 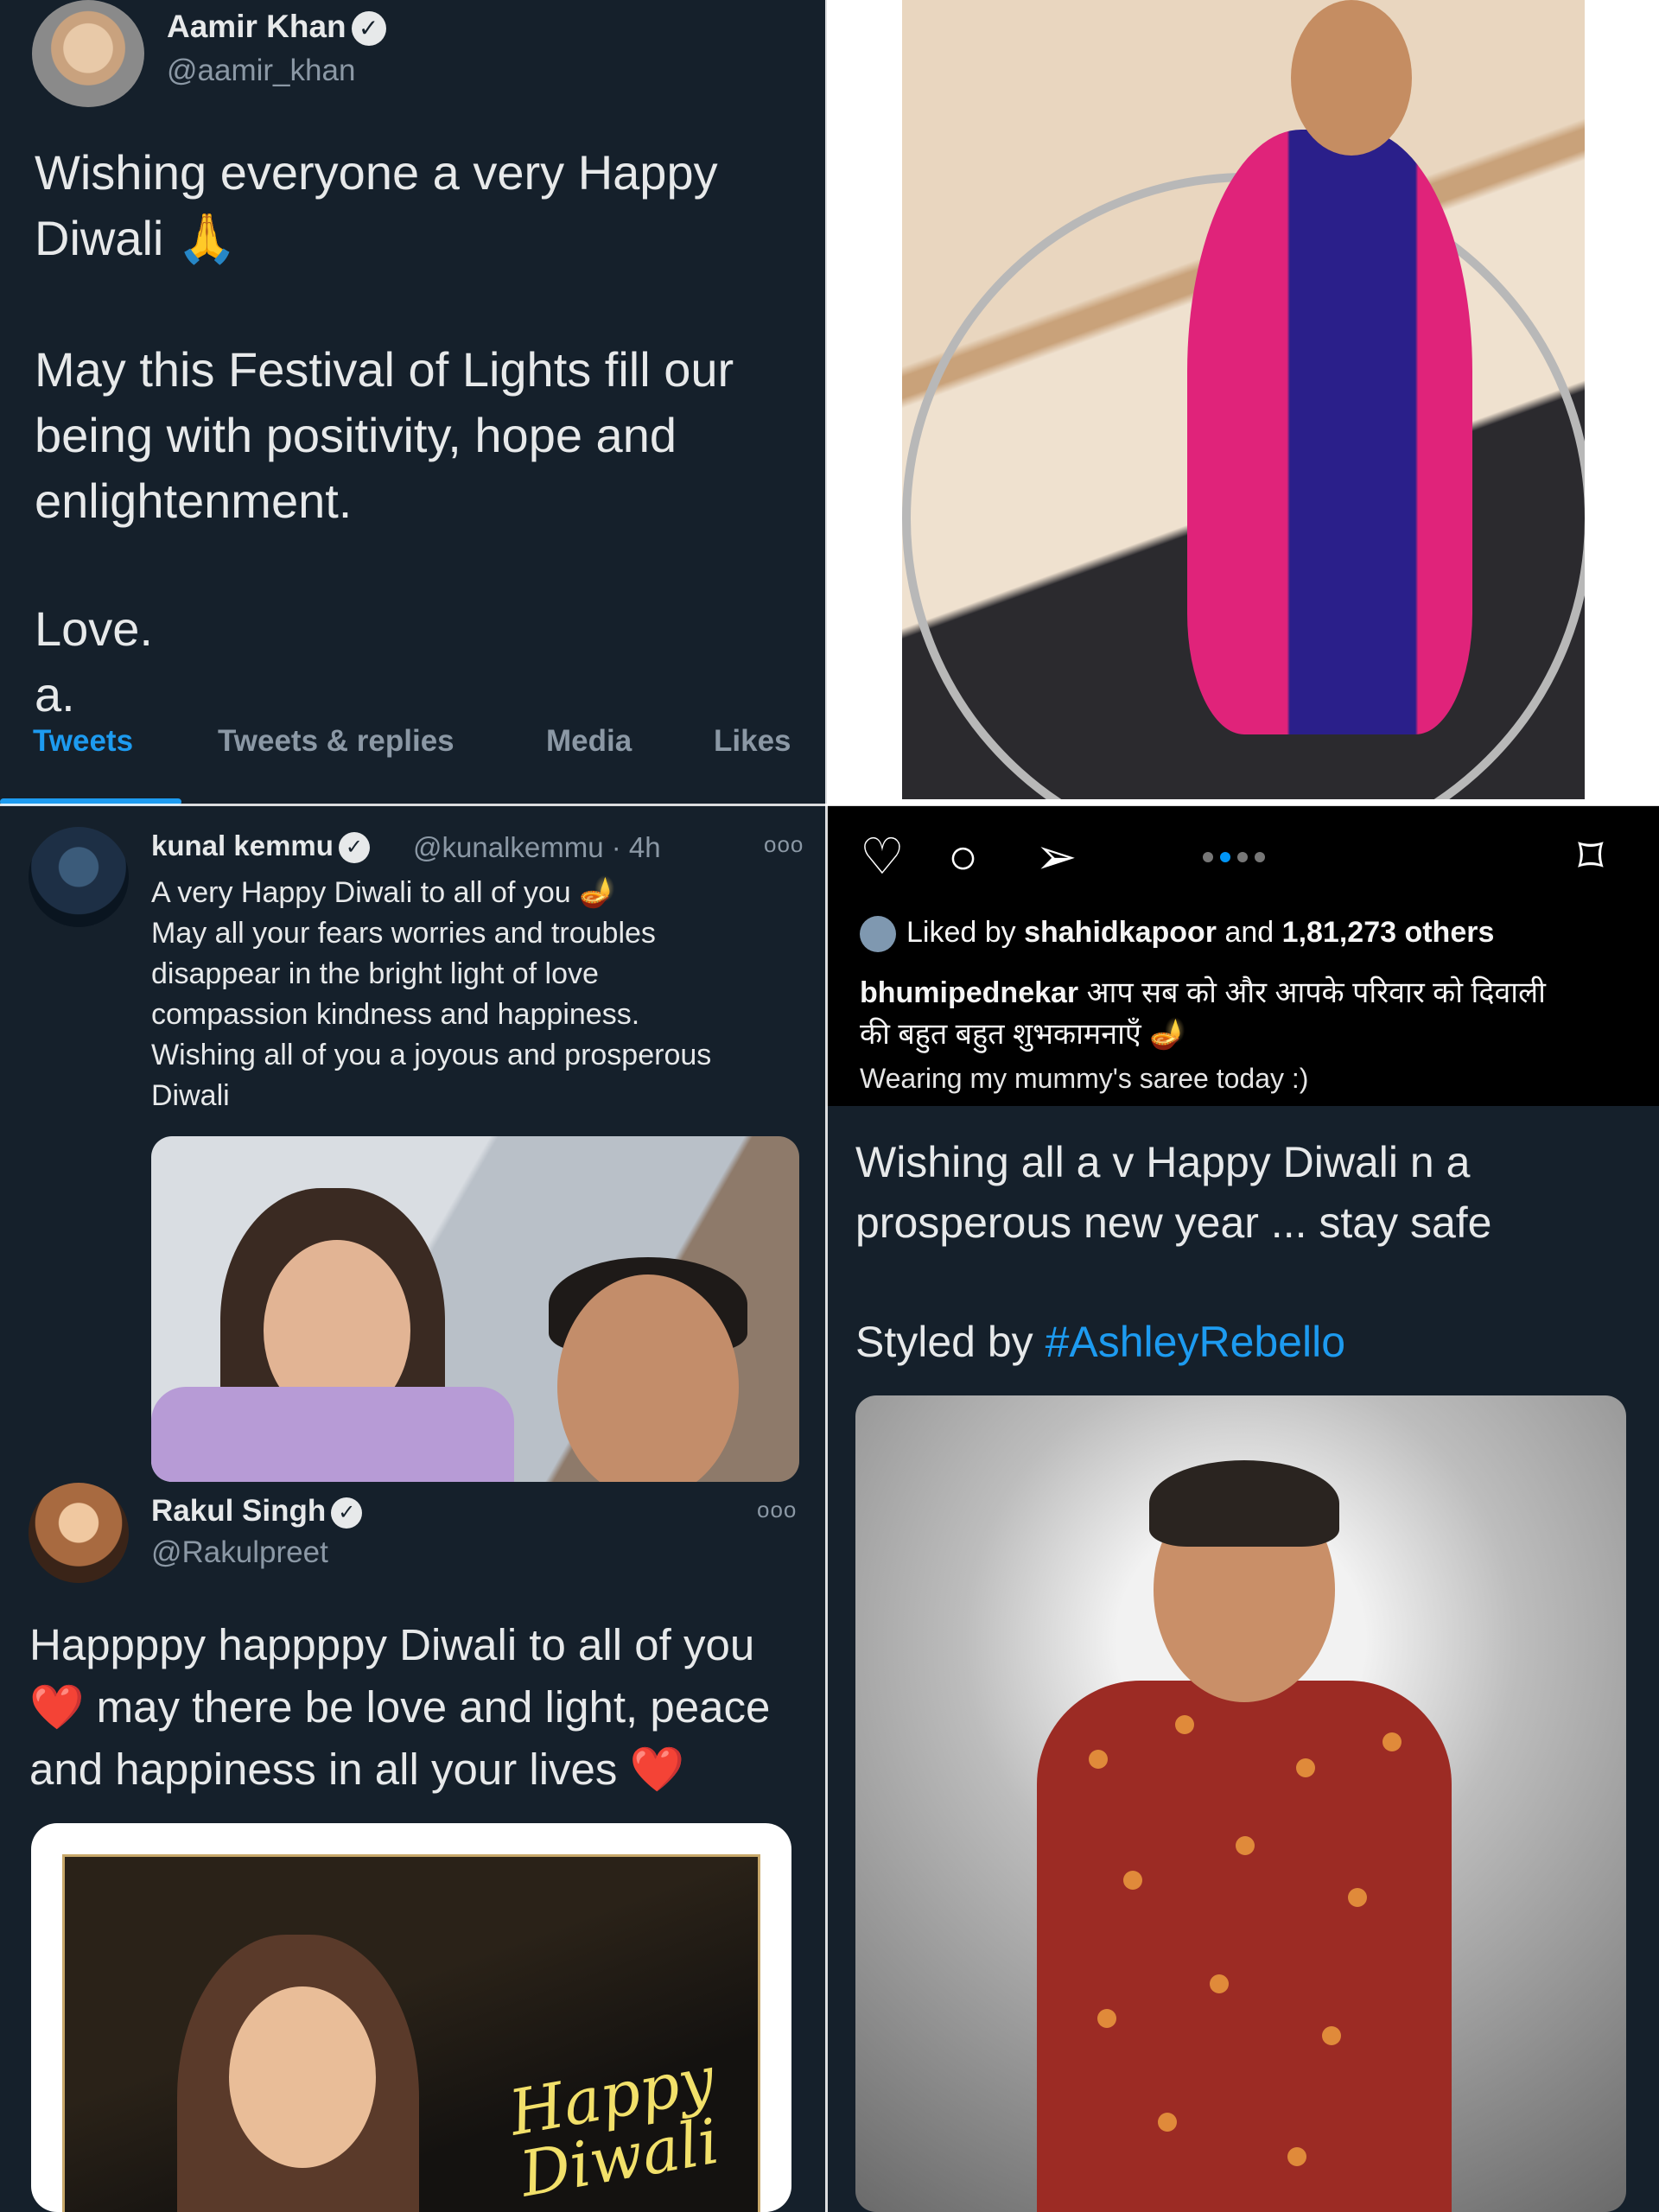 What do you see at coordinates (1120, 932) in the screenshot?
I see `liked-user: shahidkapoor` at bounding box center [1120, 932].